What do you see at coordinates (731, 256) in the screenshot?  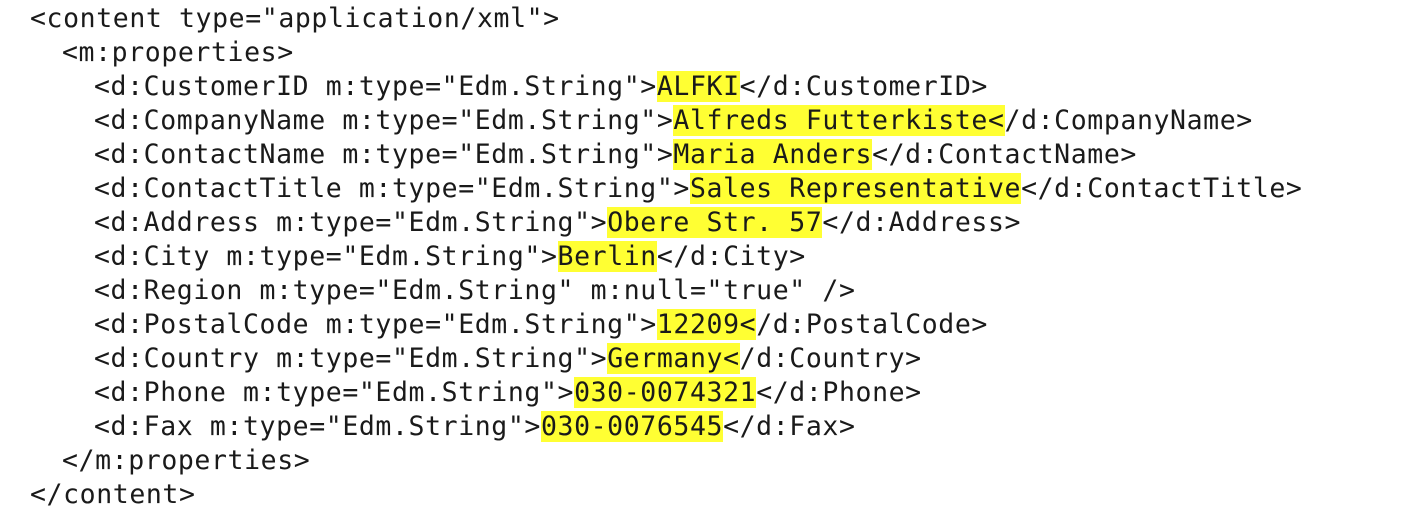 I see `field-close-tag: </d:City>` at bounding box center [731, 256].